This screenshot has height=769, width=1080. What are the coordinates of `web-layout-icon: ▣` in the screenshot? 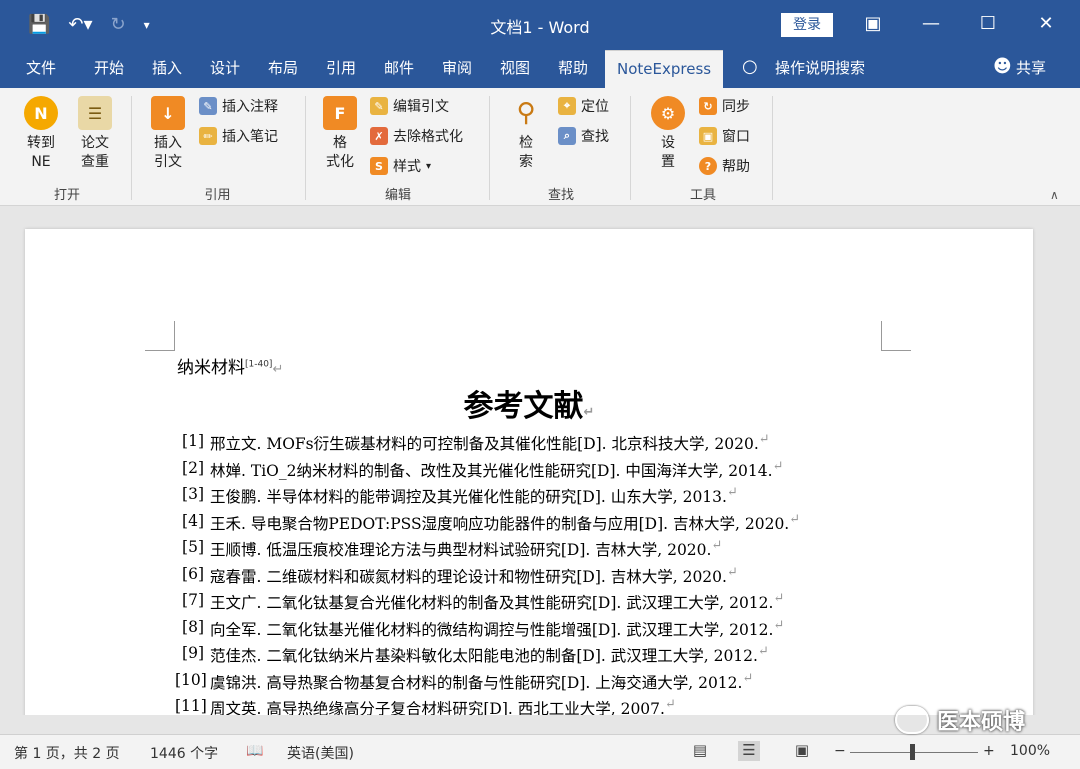 It's located at (802, 751).